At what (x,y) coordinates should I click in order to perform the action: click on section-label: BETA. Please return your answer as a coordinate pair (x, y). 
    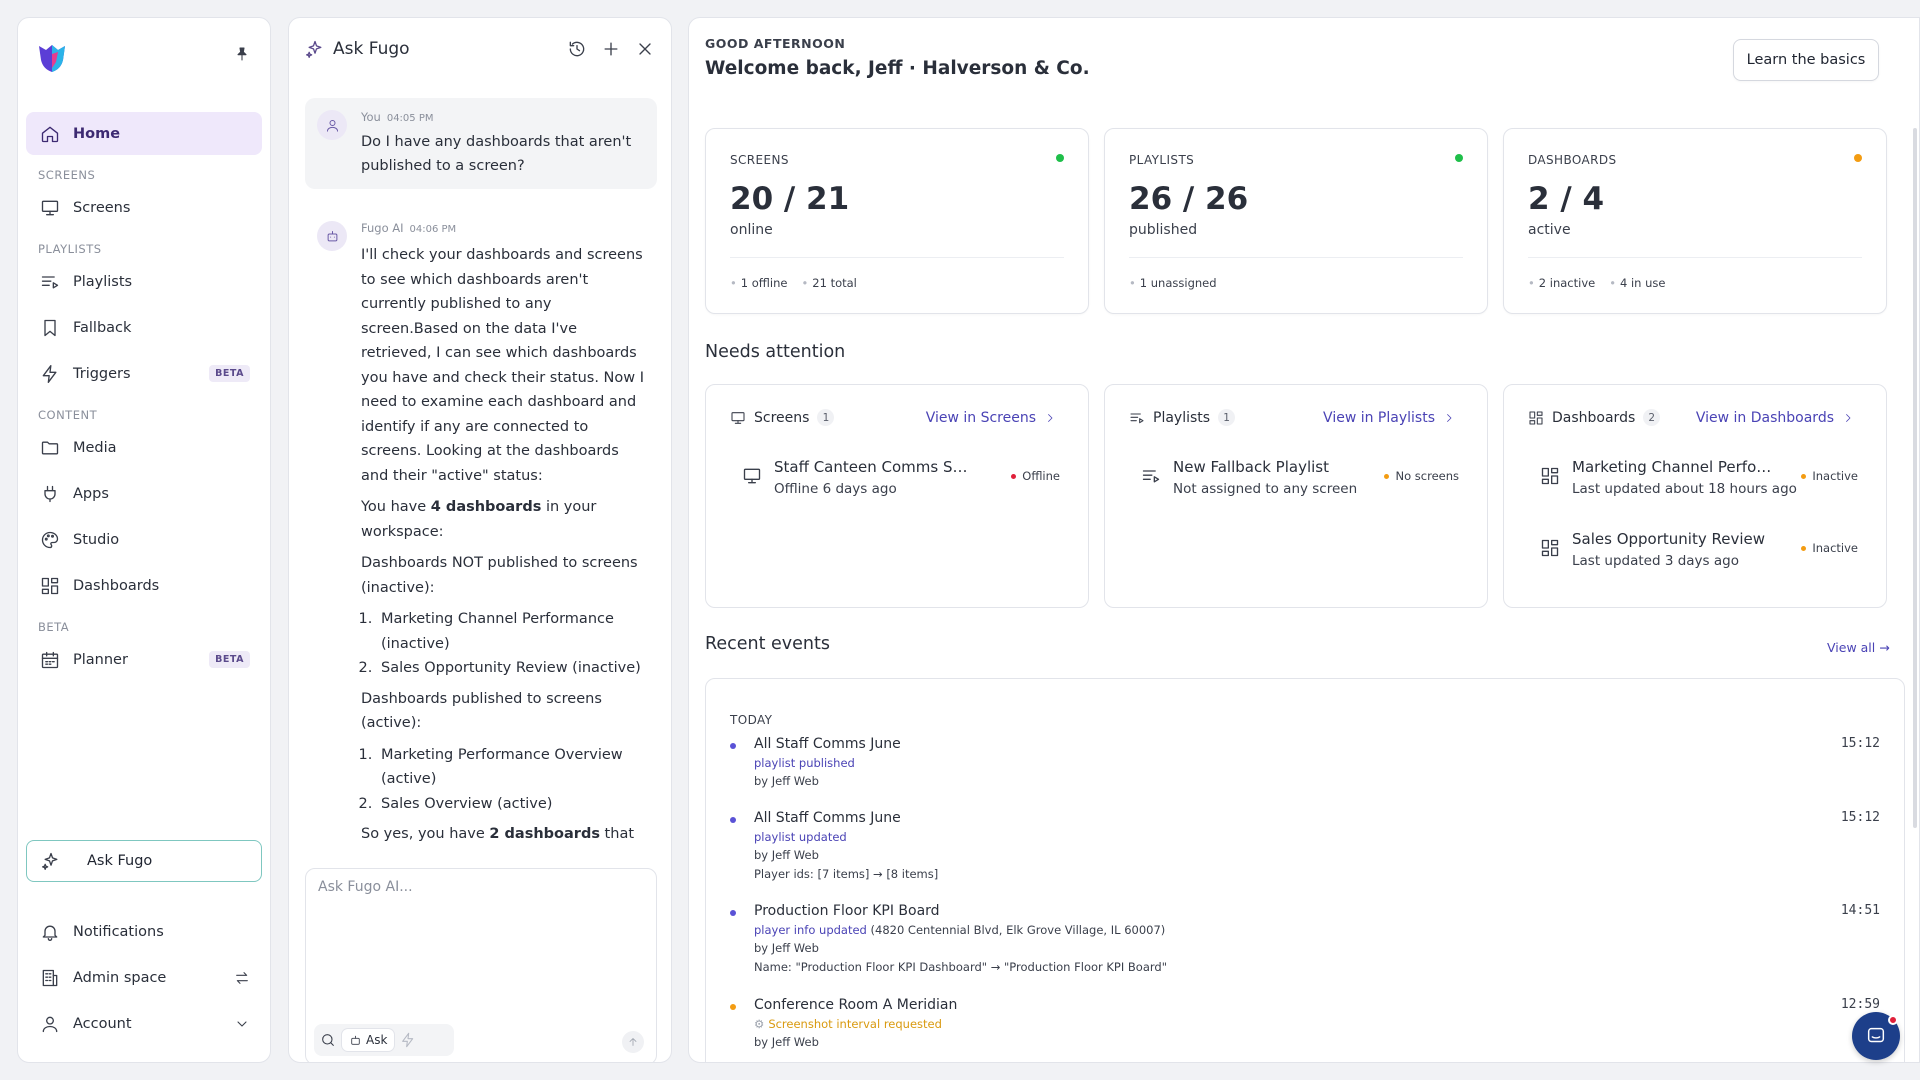
    Looking at the image, I should click on (54, 627).